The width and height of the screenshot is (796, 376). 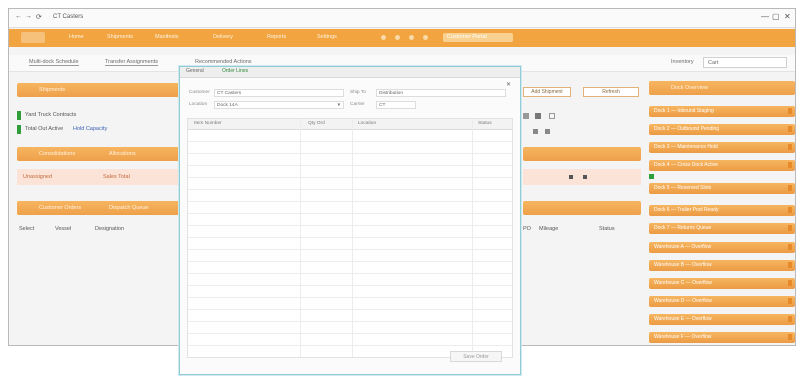 I want to click on dock-item: Dock 3 — Maintenance Hold, so click(x=722, y=147).